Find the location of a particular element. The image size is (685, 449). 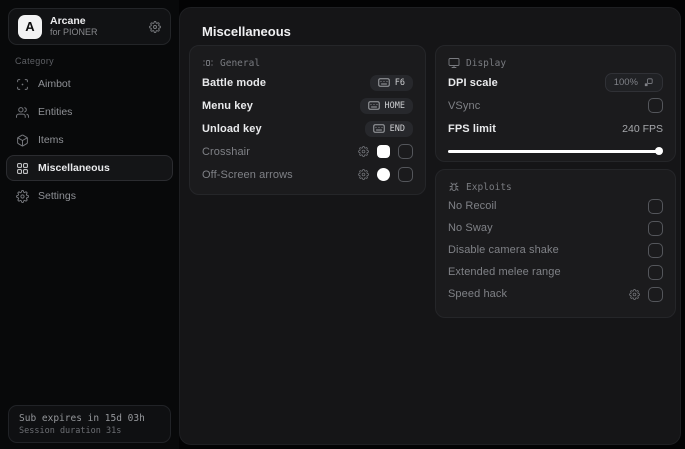

battle-mode-keybind: F6 is located at coordinates (391, 82).